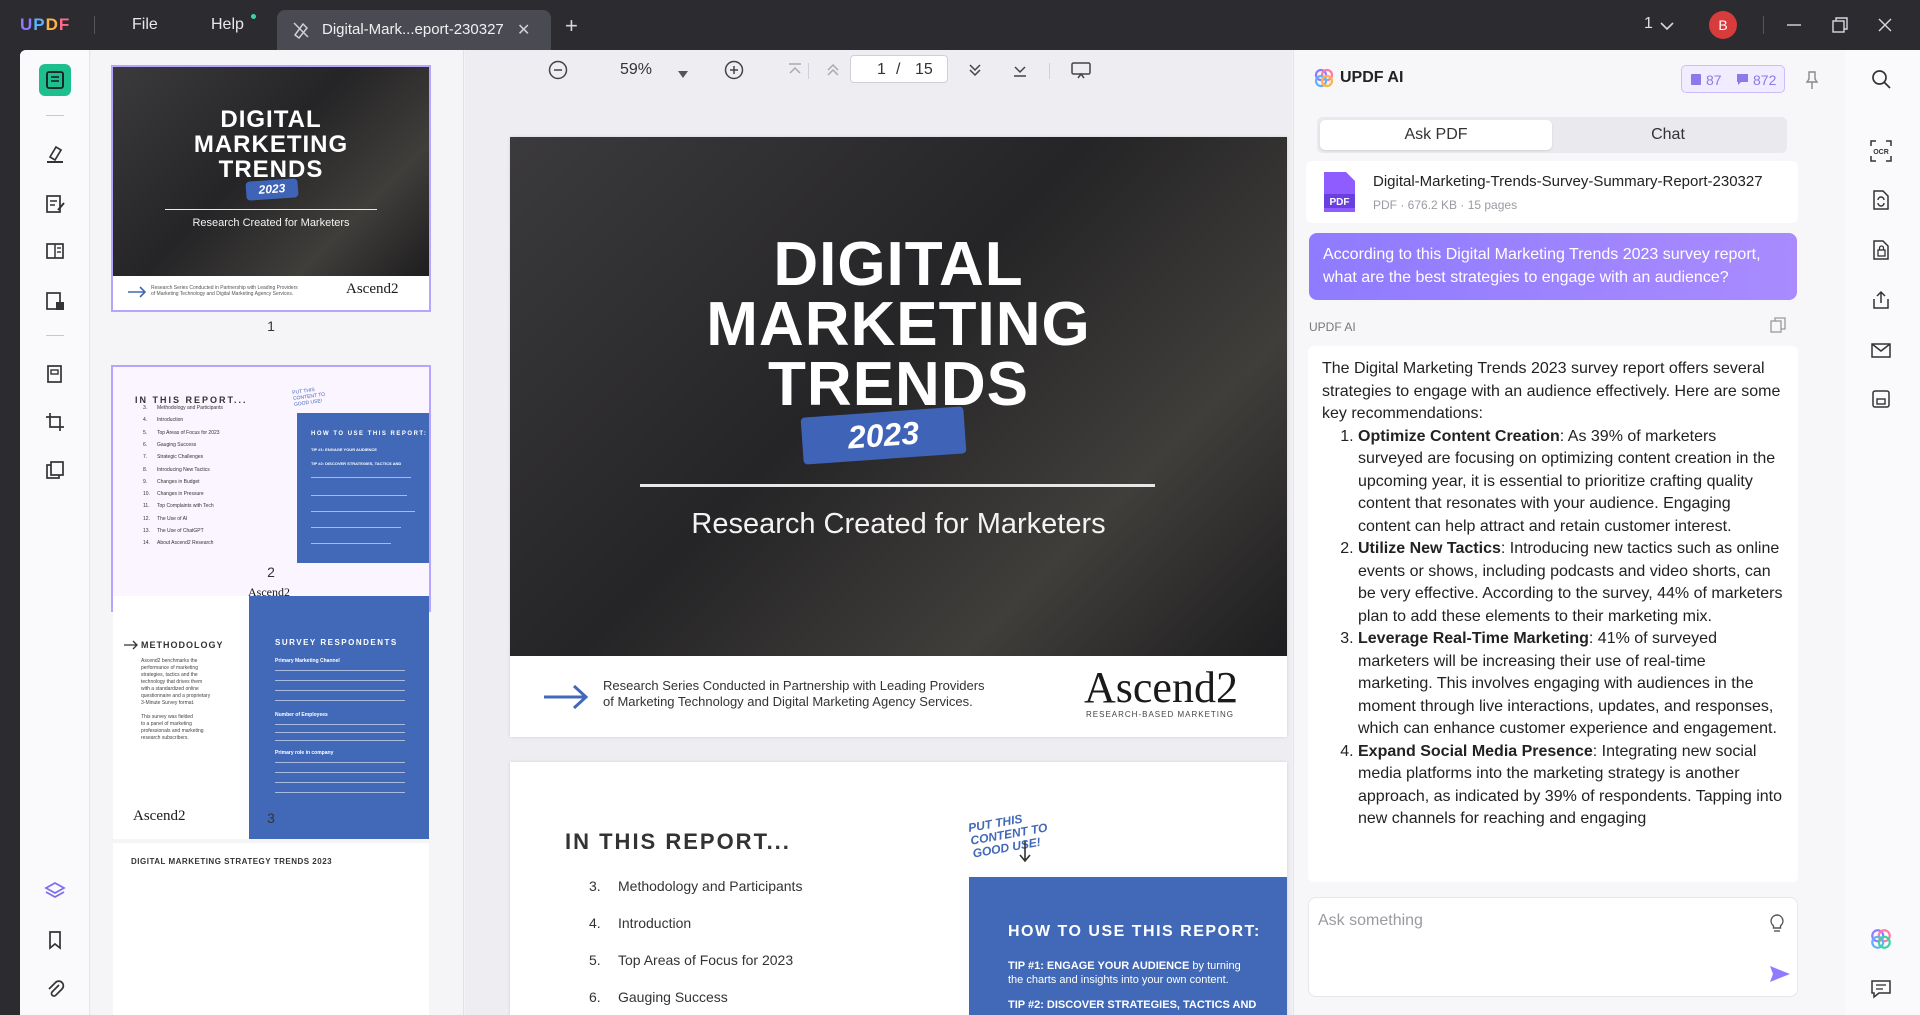 This screenshot has height=1015, width=1920. I want to click on thumb-toc-number: 5., so click(145, 432).